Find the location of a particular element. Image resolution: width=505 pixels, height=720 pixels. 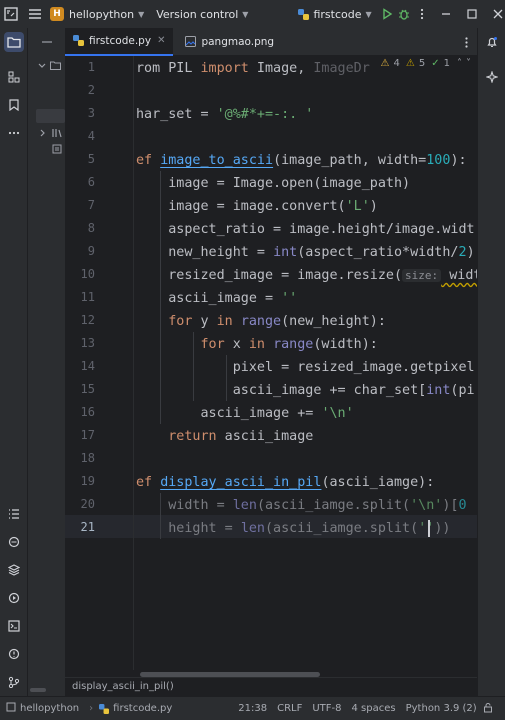

code-line: image = Image.open(image_path) is located at coordinates (273, 183).